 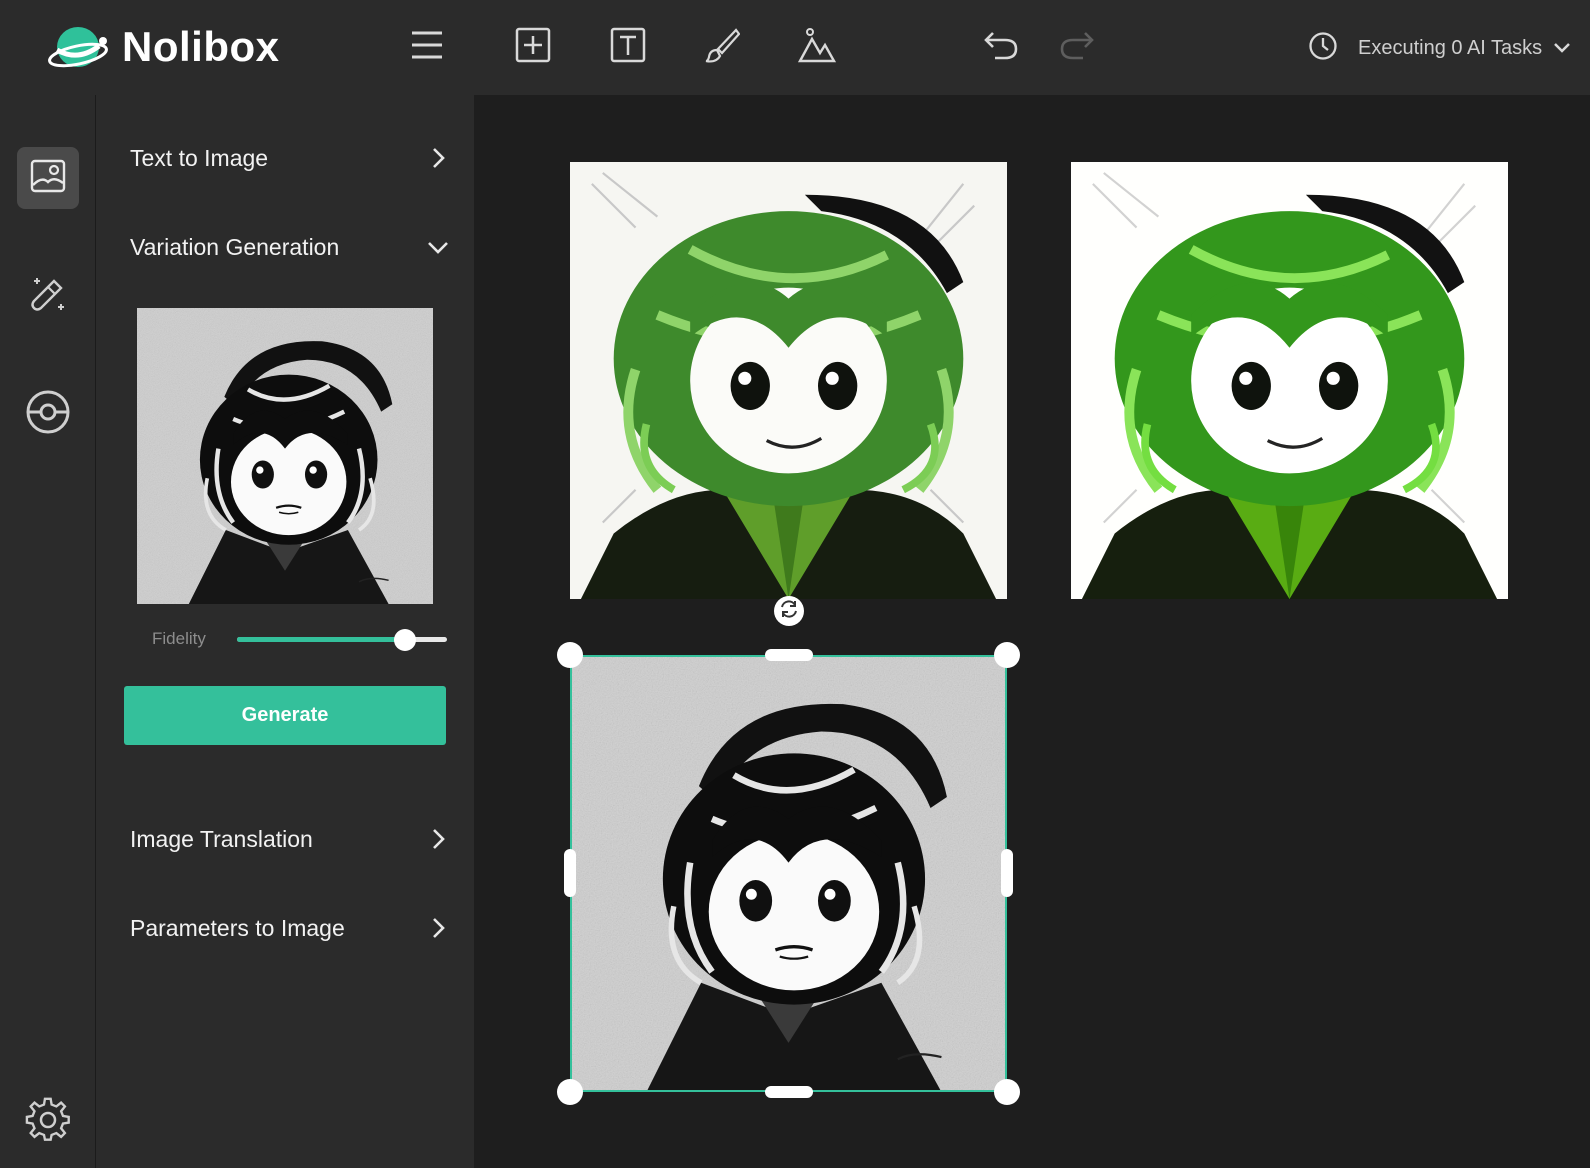 What do you see at coordinates (795, 47) in the screenshot?
I see `top-bar: Nolibox Executing 0 AI Tasks` at bounding box center [795, 47].